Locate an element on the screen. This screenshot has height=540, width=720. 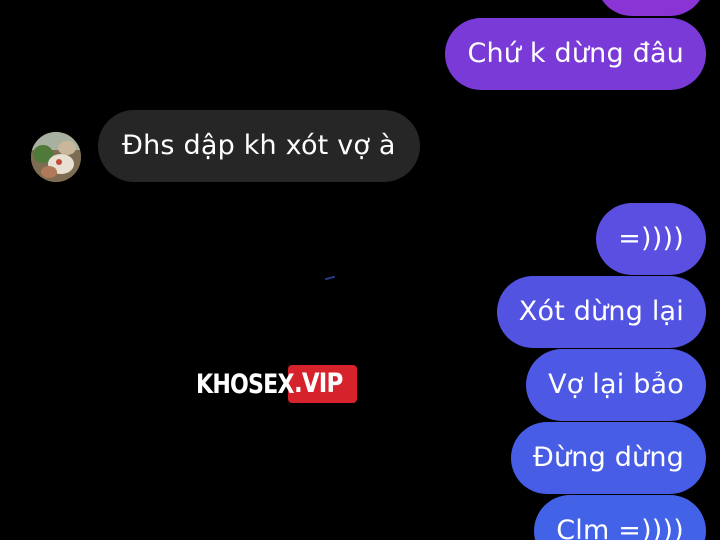
message-text: Xót dừng lại is located at coordinates (601, 311).